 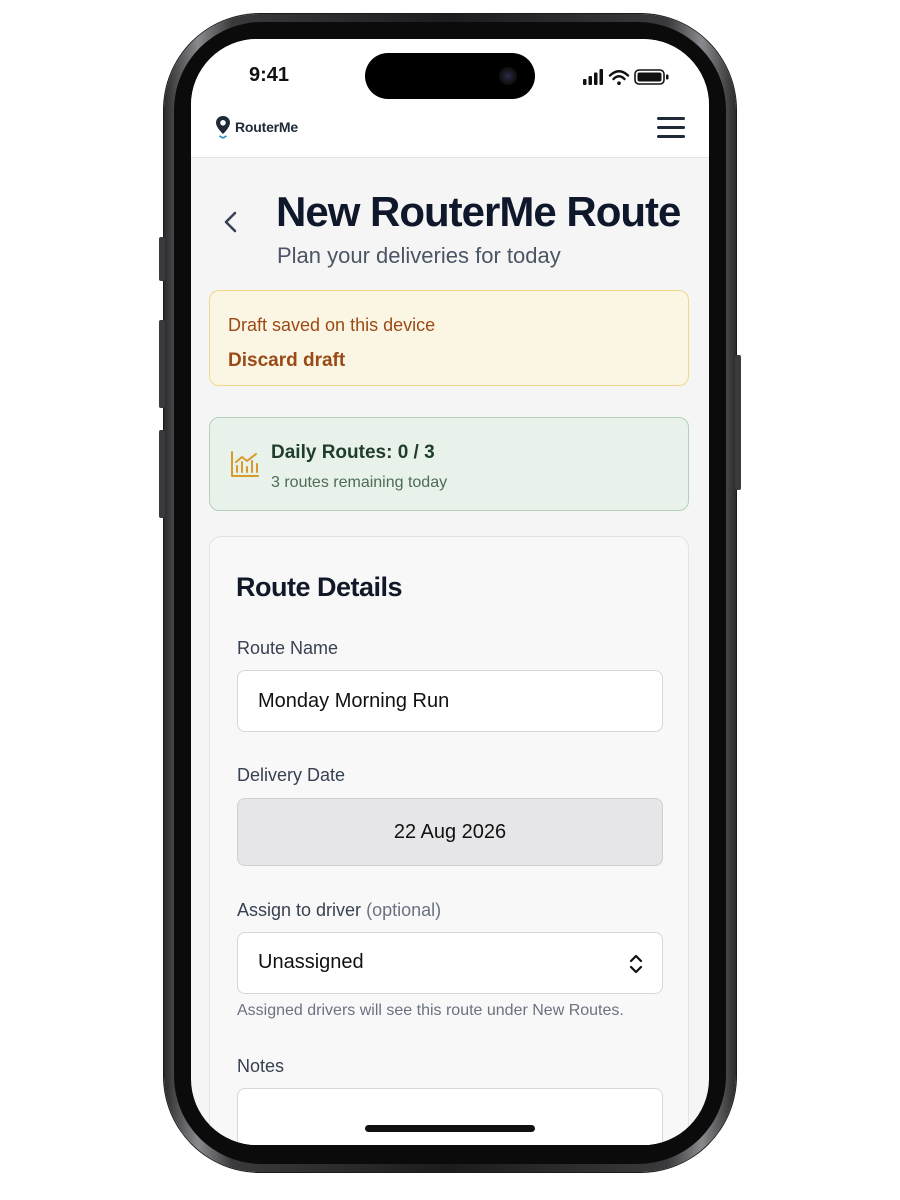 I want to click on draft-message: Draft saved on this device, so click(x=332, y=325).